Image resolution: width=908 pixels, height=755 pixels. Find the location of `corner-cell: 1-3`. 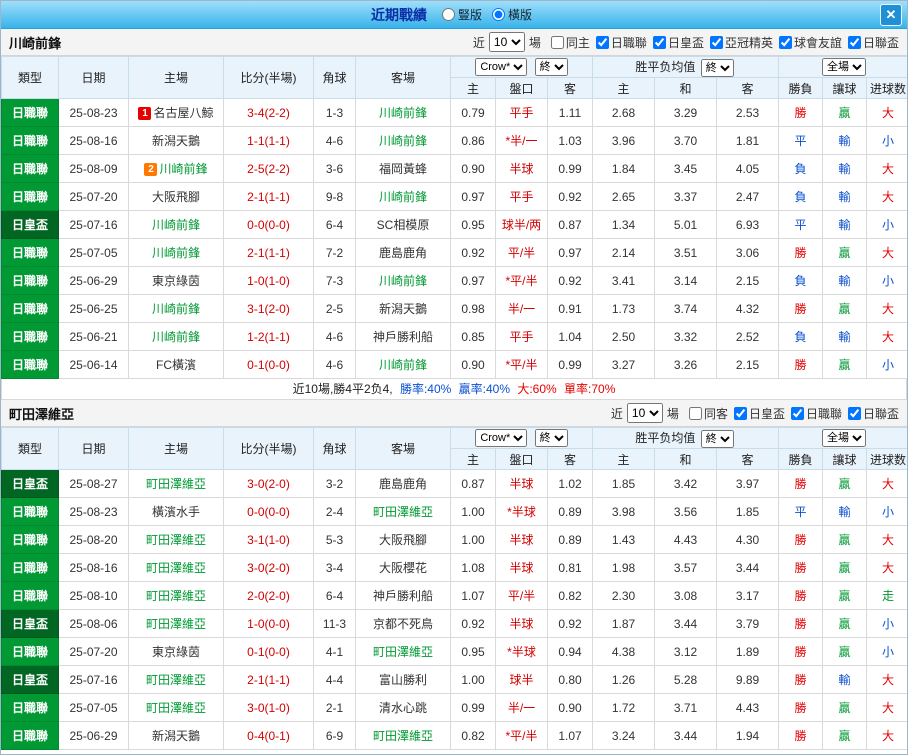

corner-cell: 1-3 is located at coordinates (334, 112).